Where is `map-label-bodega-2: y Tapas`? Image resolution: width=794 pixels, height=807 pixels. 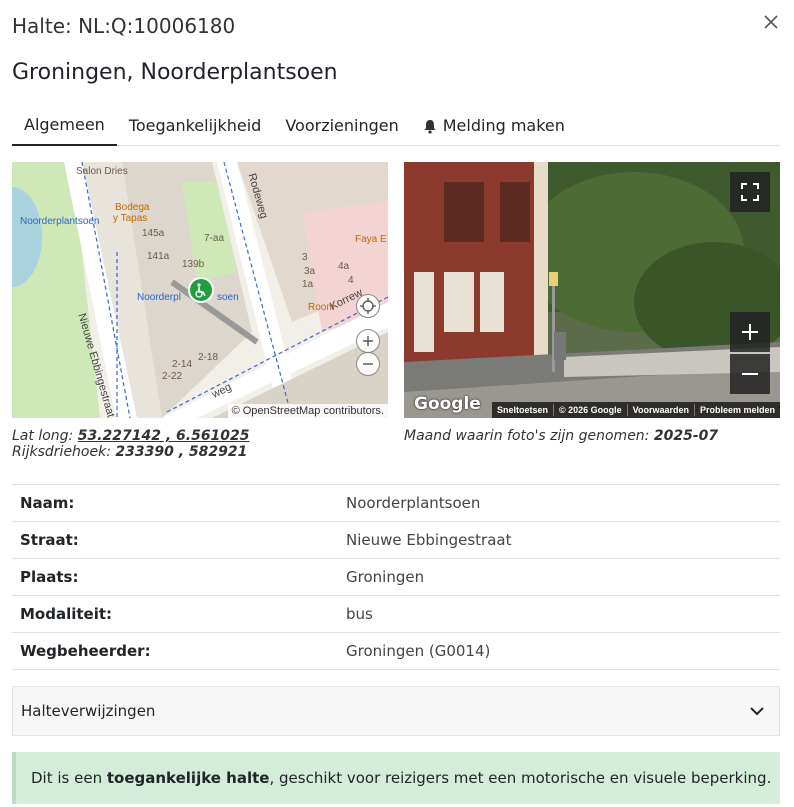
map-label-bodega-2: y Tapas is located at coordinates (130, 218).